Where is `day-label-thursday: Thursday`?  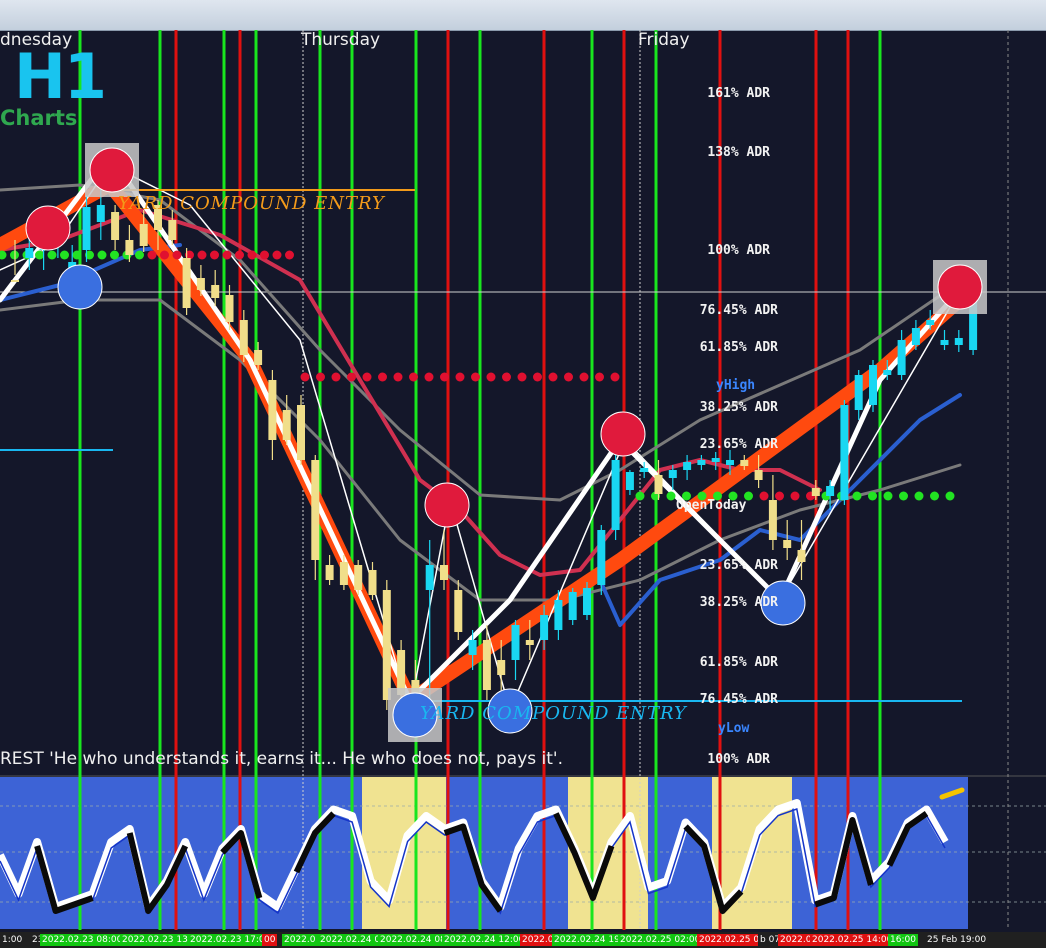
day-label-thursday: Thursday is located at coordinates (341, 40).